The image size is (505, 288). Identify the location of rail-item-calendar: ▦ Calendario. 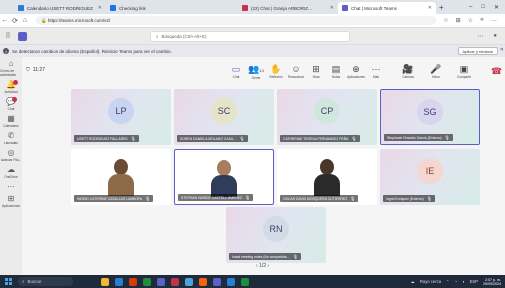
(10, 122).